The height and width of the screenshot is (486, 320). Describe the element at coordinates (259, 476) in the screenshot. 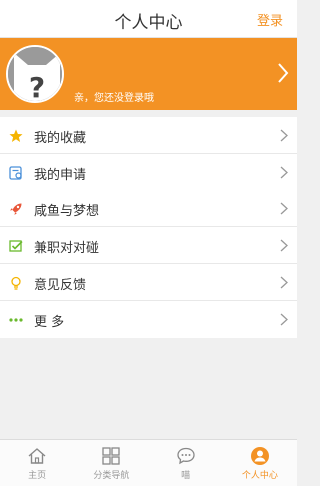

I see `tab-label: 个人中心` at that location.